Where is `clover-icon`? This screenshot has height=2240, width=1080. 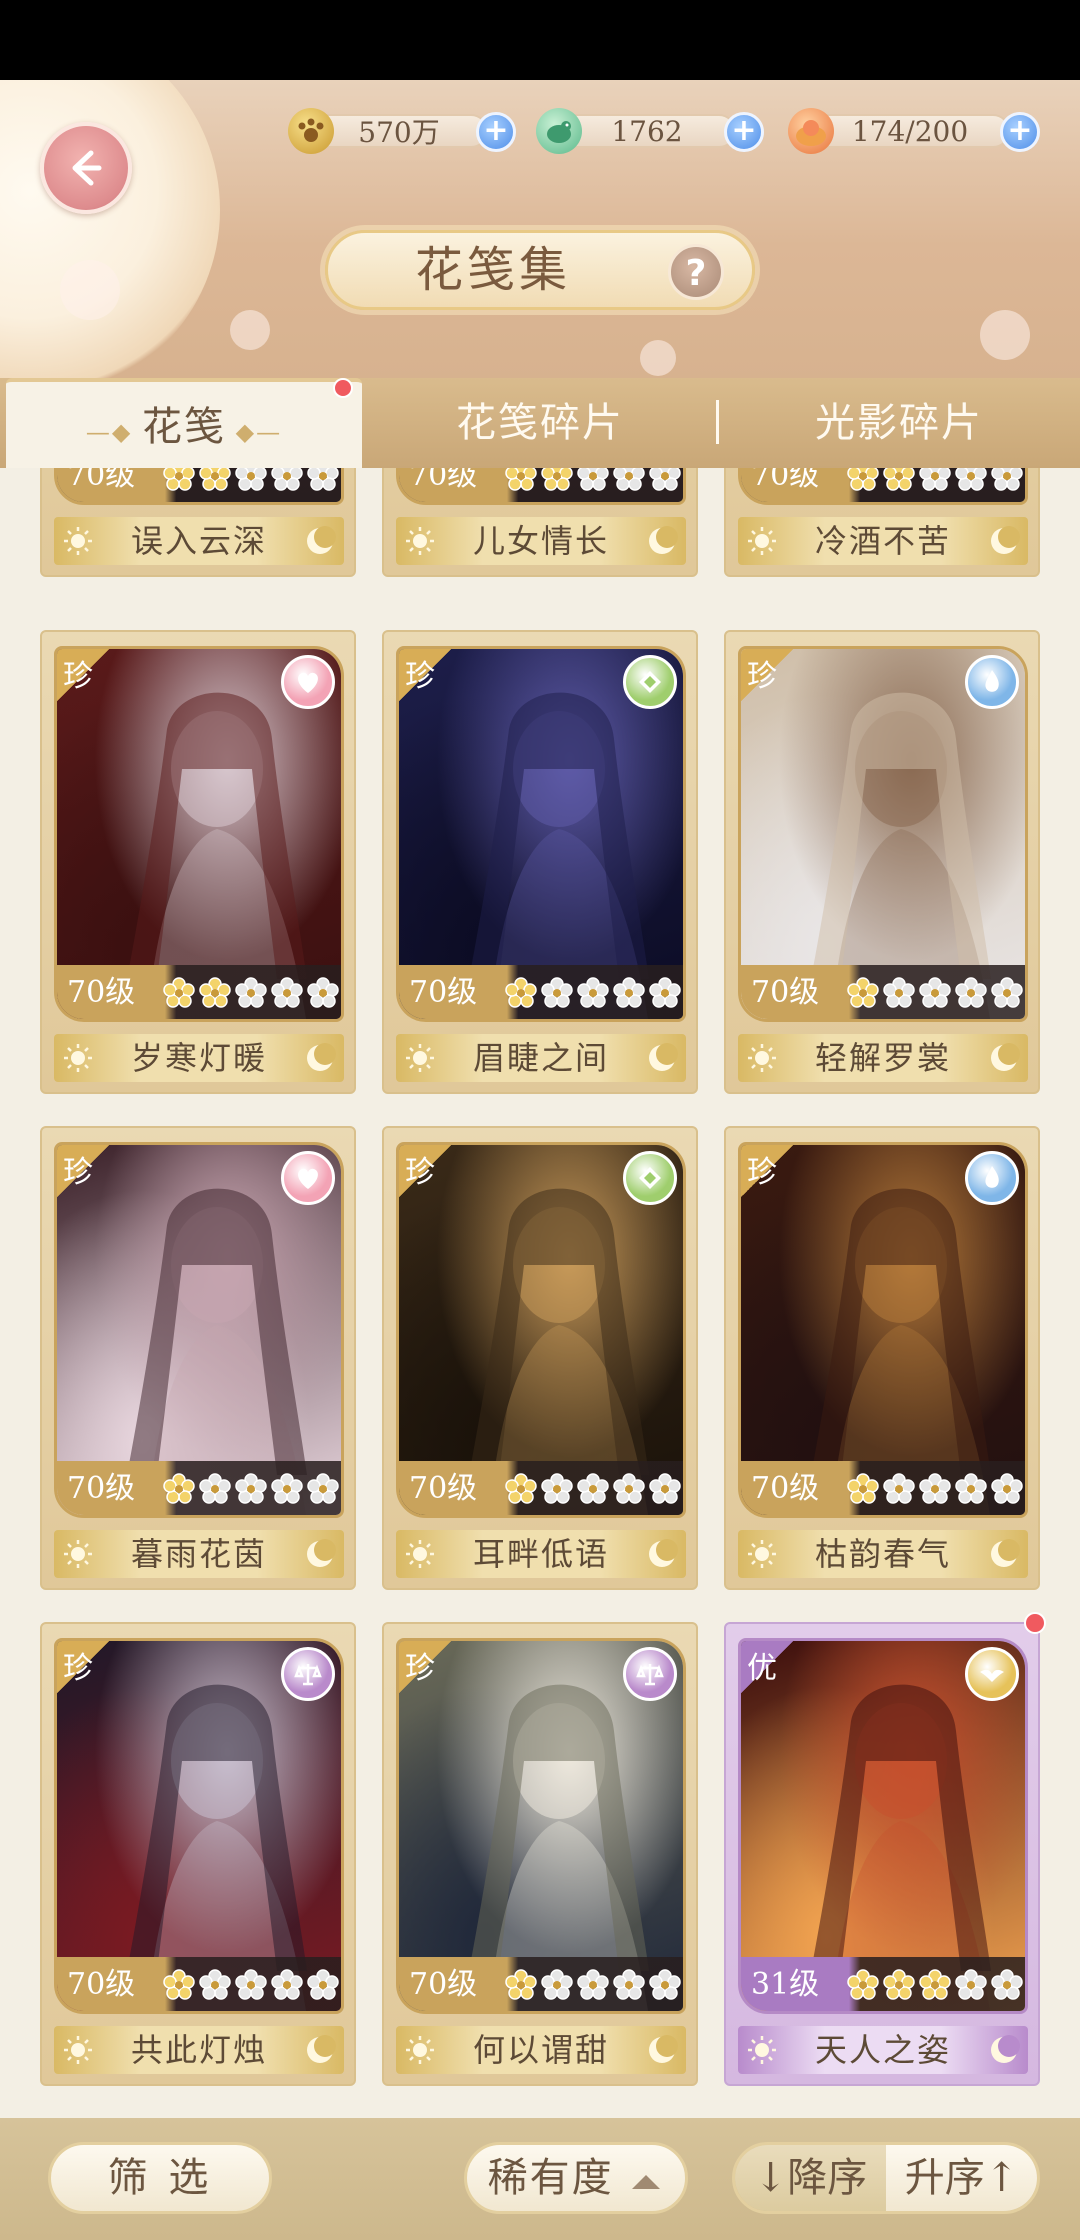 clover-icon is located at coordinates (650, 1178).